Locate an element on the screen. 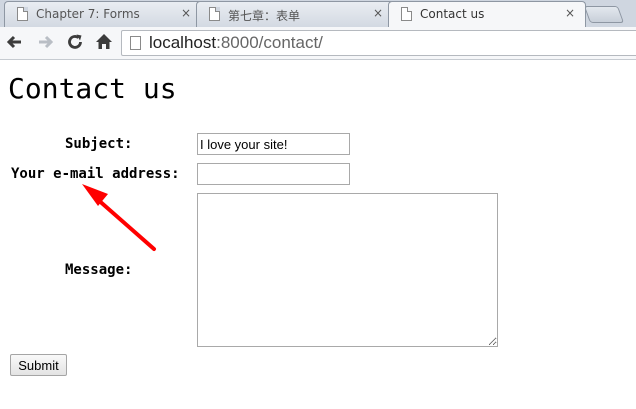 This screenshot has height=409, width=636. reload-icon is located at coordinates (75, 41).